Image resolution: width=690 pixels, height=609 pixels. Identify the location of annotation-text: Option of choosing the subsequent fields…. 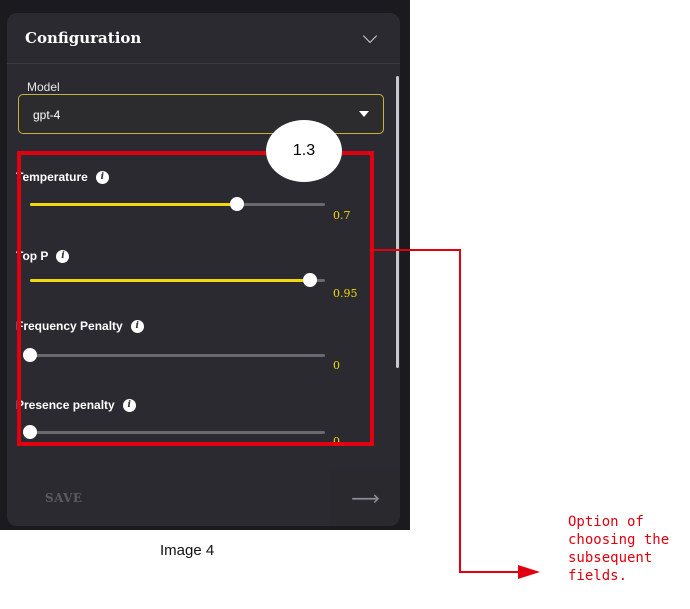
(629, 549).